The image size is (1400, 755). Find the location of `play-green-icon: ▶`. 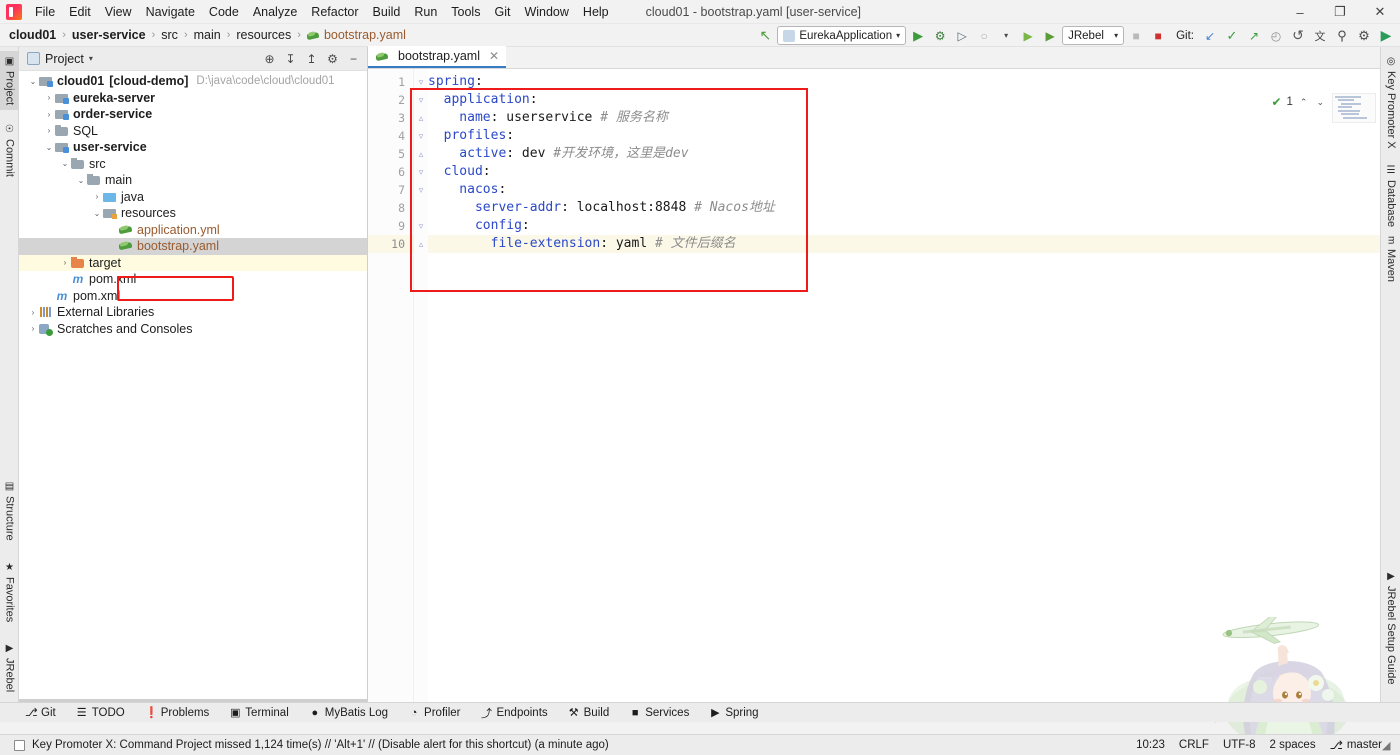

play-green-icon: ▶ is located at coordinates (1386, 35).